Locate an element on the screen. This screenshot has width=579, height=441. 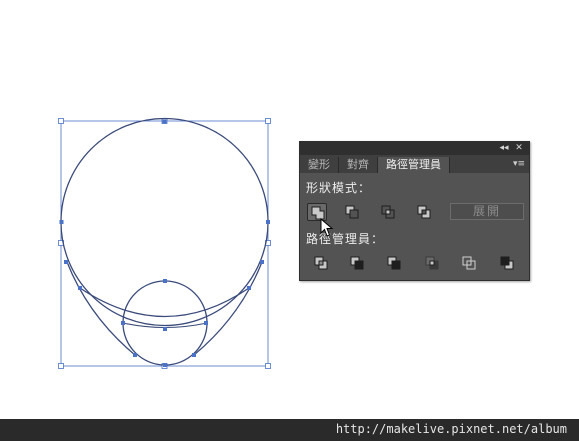
crop-icon is located at coordinates (432, 263).